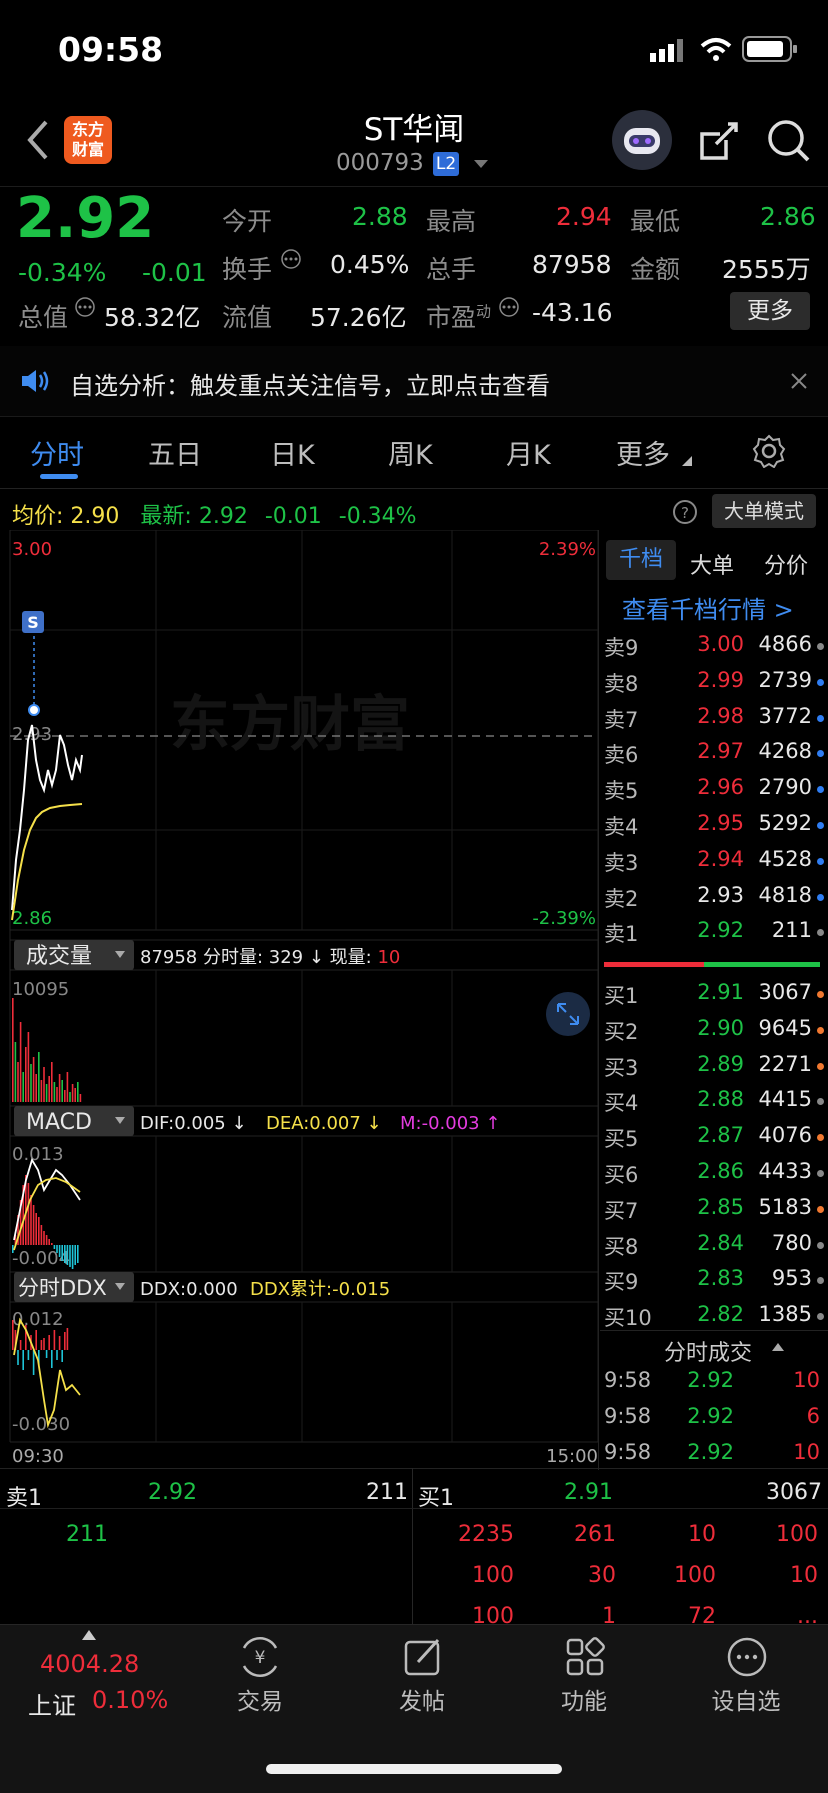  I want to click on macd-m: M:-0.003 ↑, so click(450, 1123).